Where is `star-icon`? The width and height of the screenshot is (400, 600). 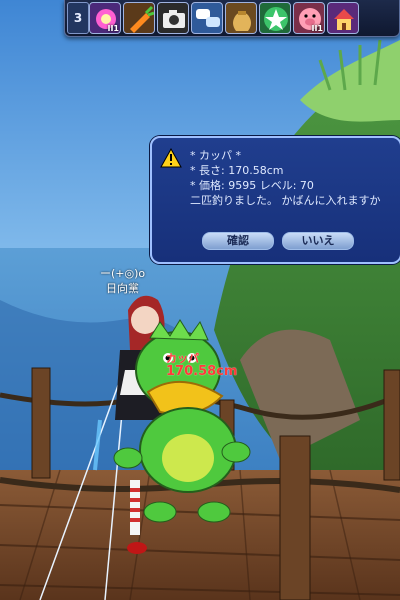
star-icon is located at coordinates (276, 19).